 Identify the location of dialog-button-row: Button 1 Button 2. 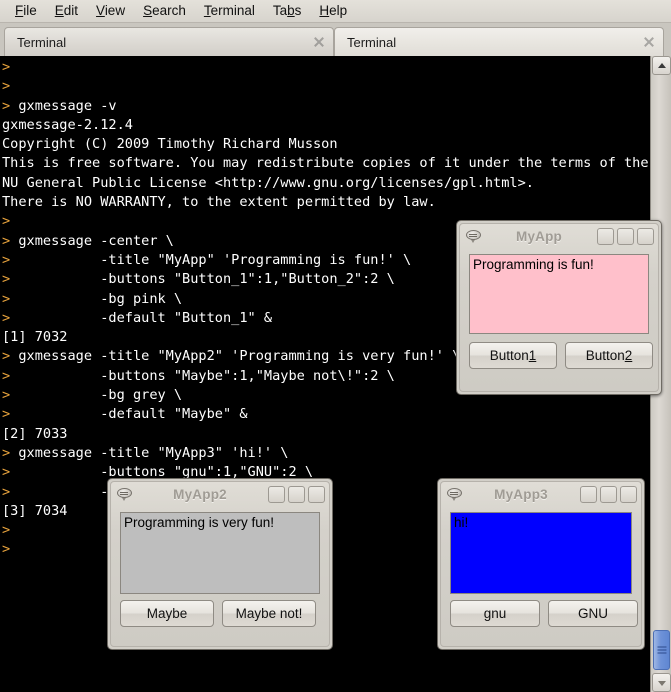
(561, 355).